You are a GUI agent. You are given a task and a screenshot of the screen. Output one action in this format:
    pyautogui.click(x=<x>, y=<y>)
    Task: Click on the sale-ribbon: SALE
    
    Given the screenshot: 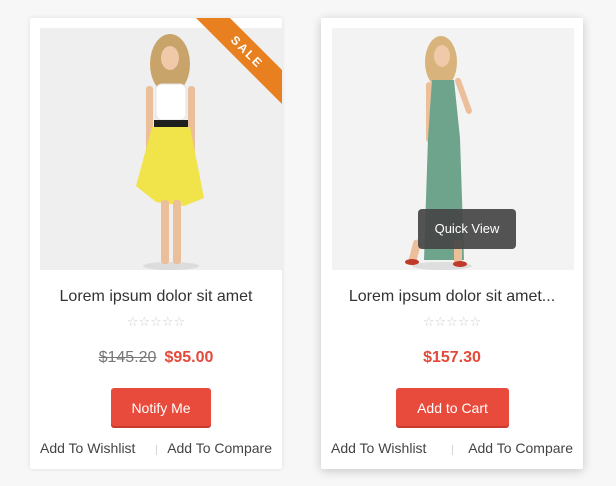 What is the action you would take?
    pyautogui.click(x=234, y=66)
    